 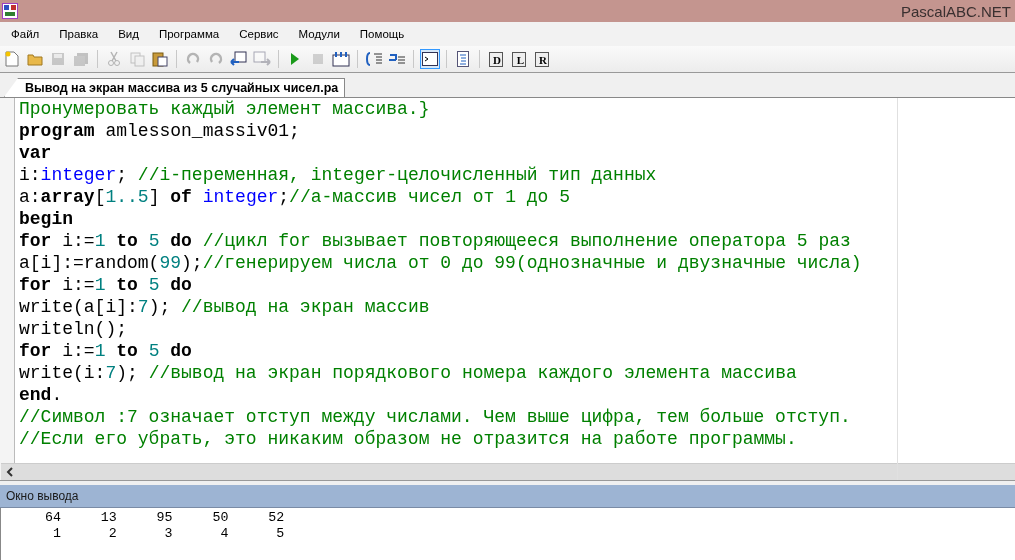 What do you see at coordinates (46, 219) in the screenshot?
I see `code-line: begin` at bounding box center [46, 219].